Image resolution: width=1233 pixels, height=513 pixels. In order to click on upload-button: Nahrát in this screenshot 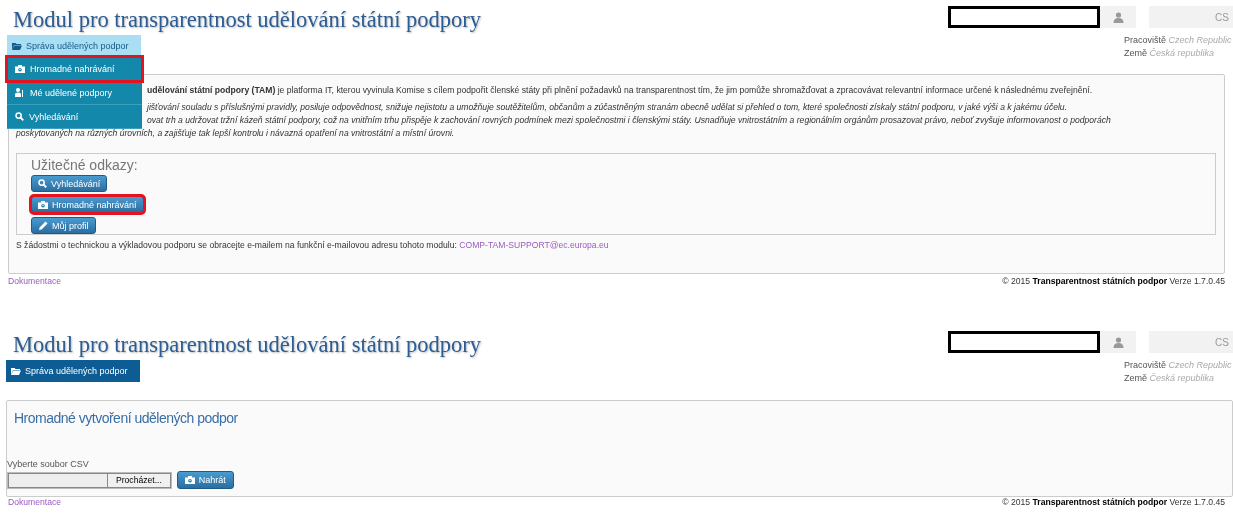, I will do `click(205, 480)`.